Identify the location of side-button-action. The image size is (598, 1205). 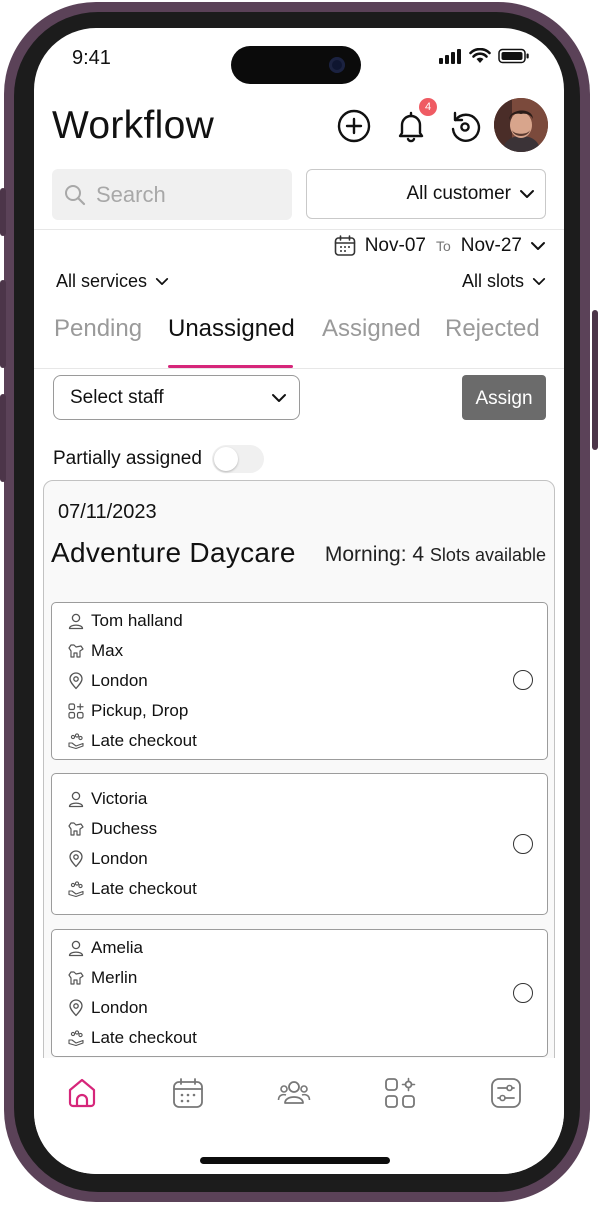
(3, 212).